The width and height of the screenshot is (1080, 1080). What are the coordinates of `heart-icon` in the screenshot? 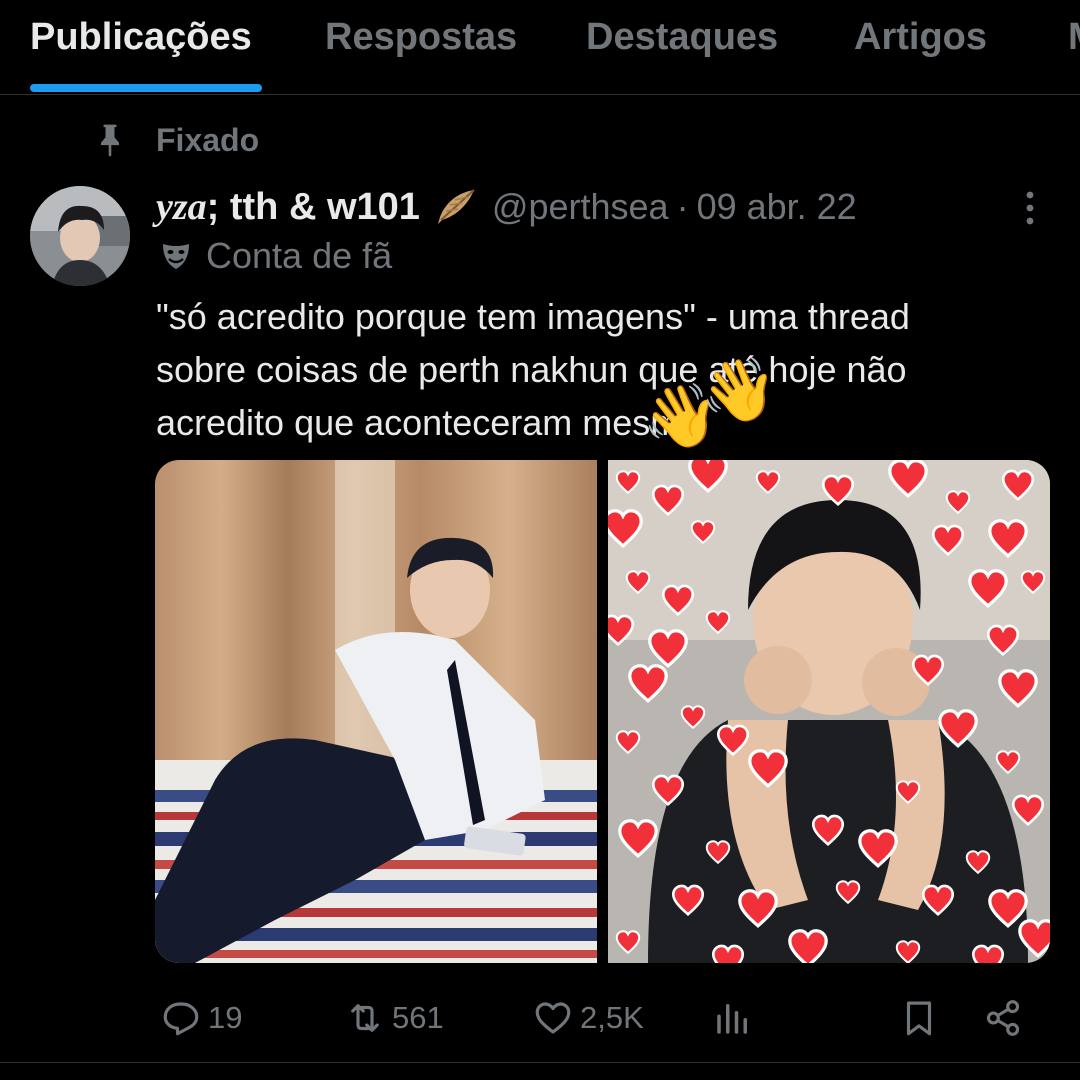 It's located at (553, 1018).